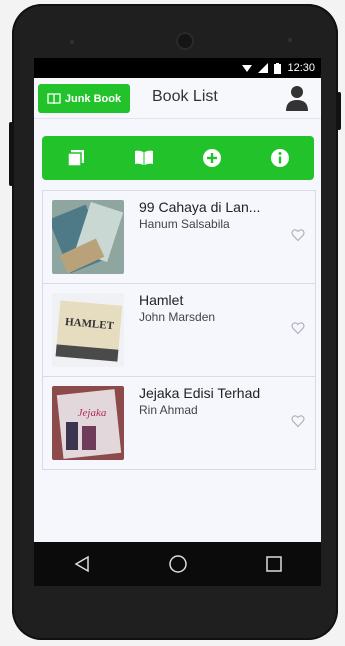 The image size is (345, 646). I want to click on status-time: 12:30, so click(301, 68).